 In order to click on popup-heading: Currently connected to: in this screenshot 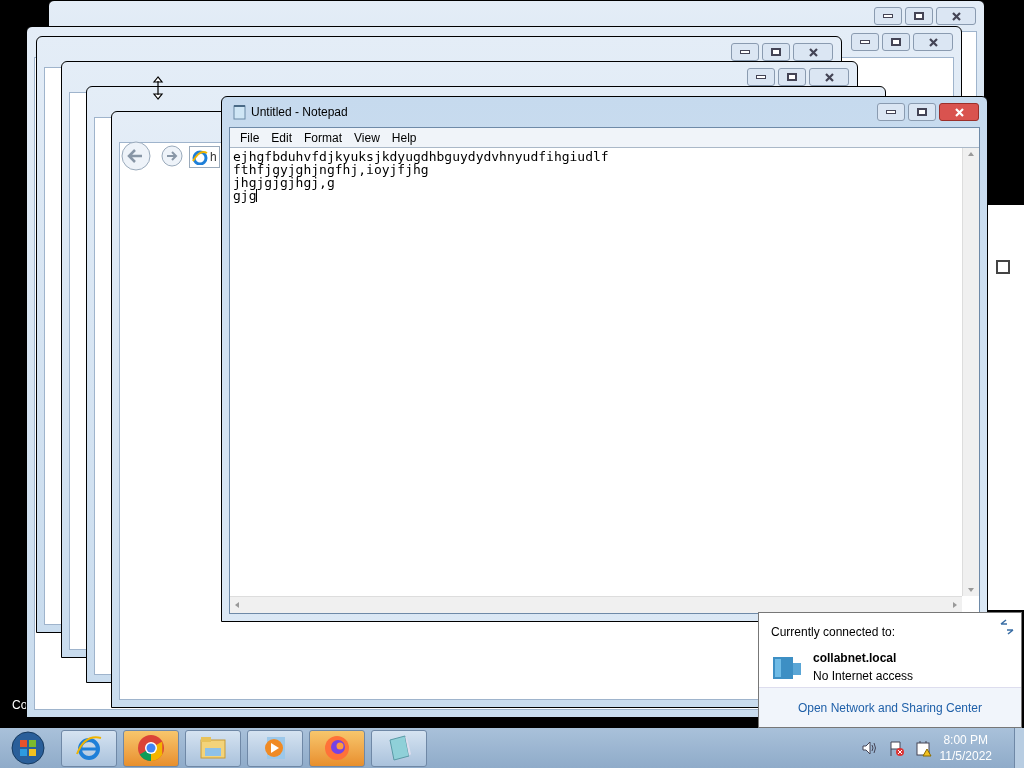, I will do `click(834, 632)`.